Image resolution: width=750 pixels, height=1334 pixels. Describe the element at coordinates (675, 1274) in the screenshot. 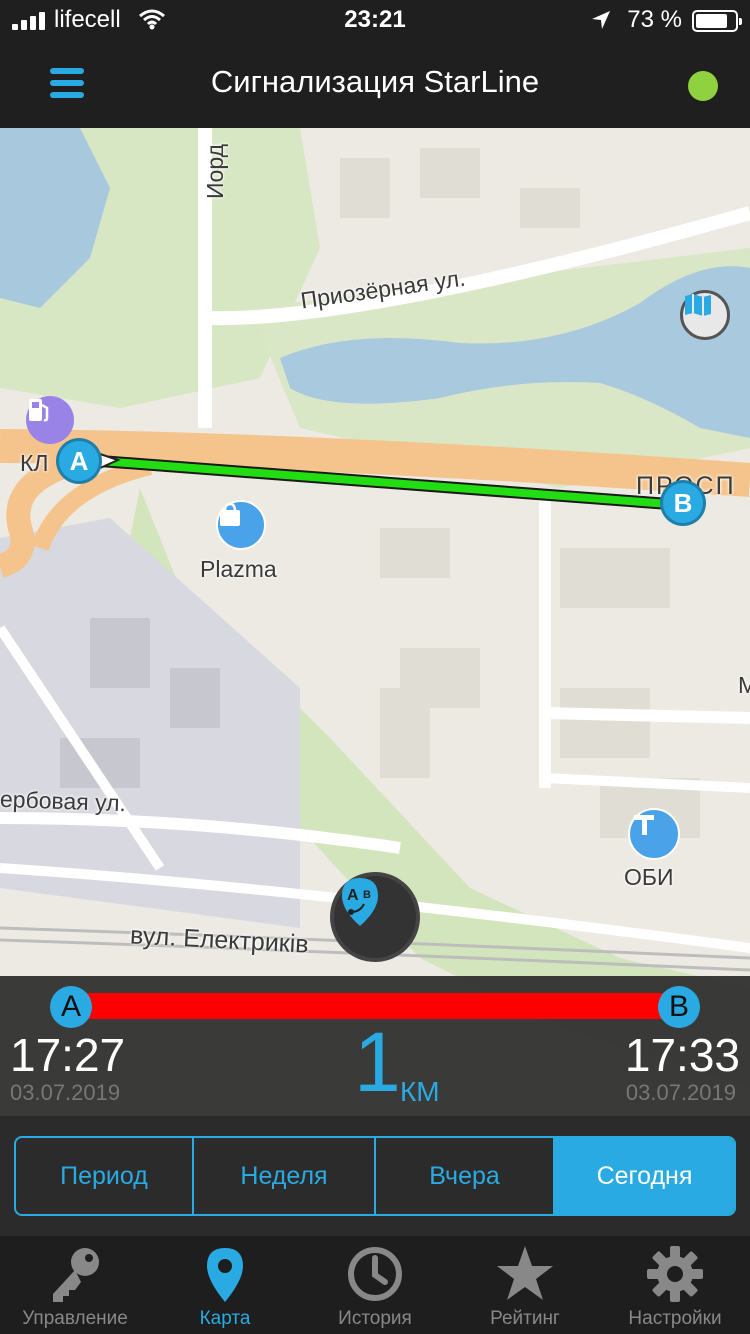

I see `gear-icon` at that location.